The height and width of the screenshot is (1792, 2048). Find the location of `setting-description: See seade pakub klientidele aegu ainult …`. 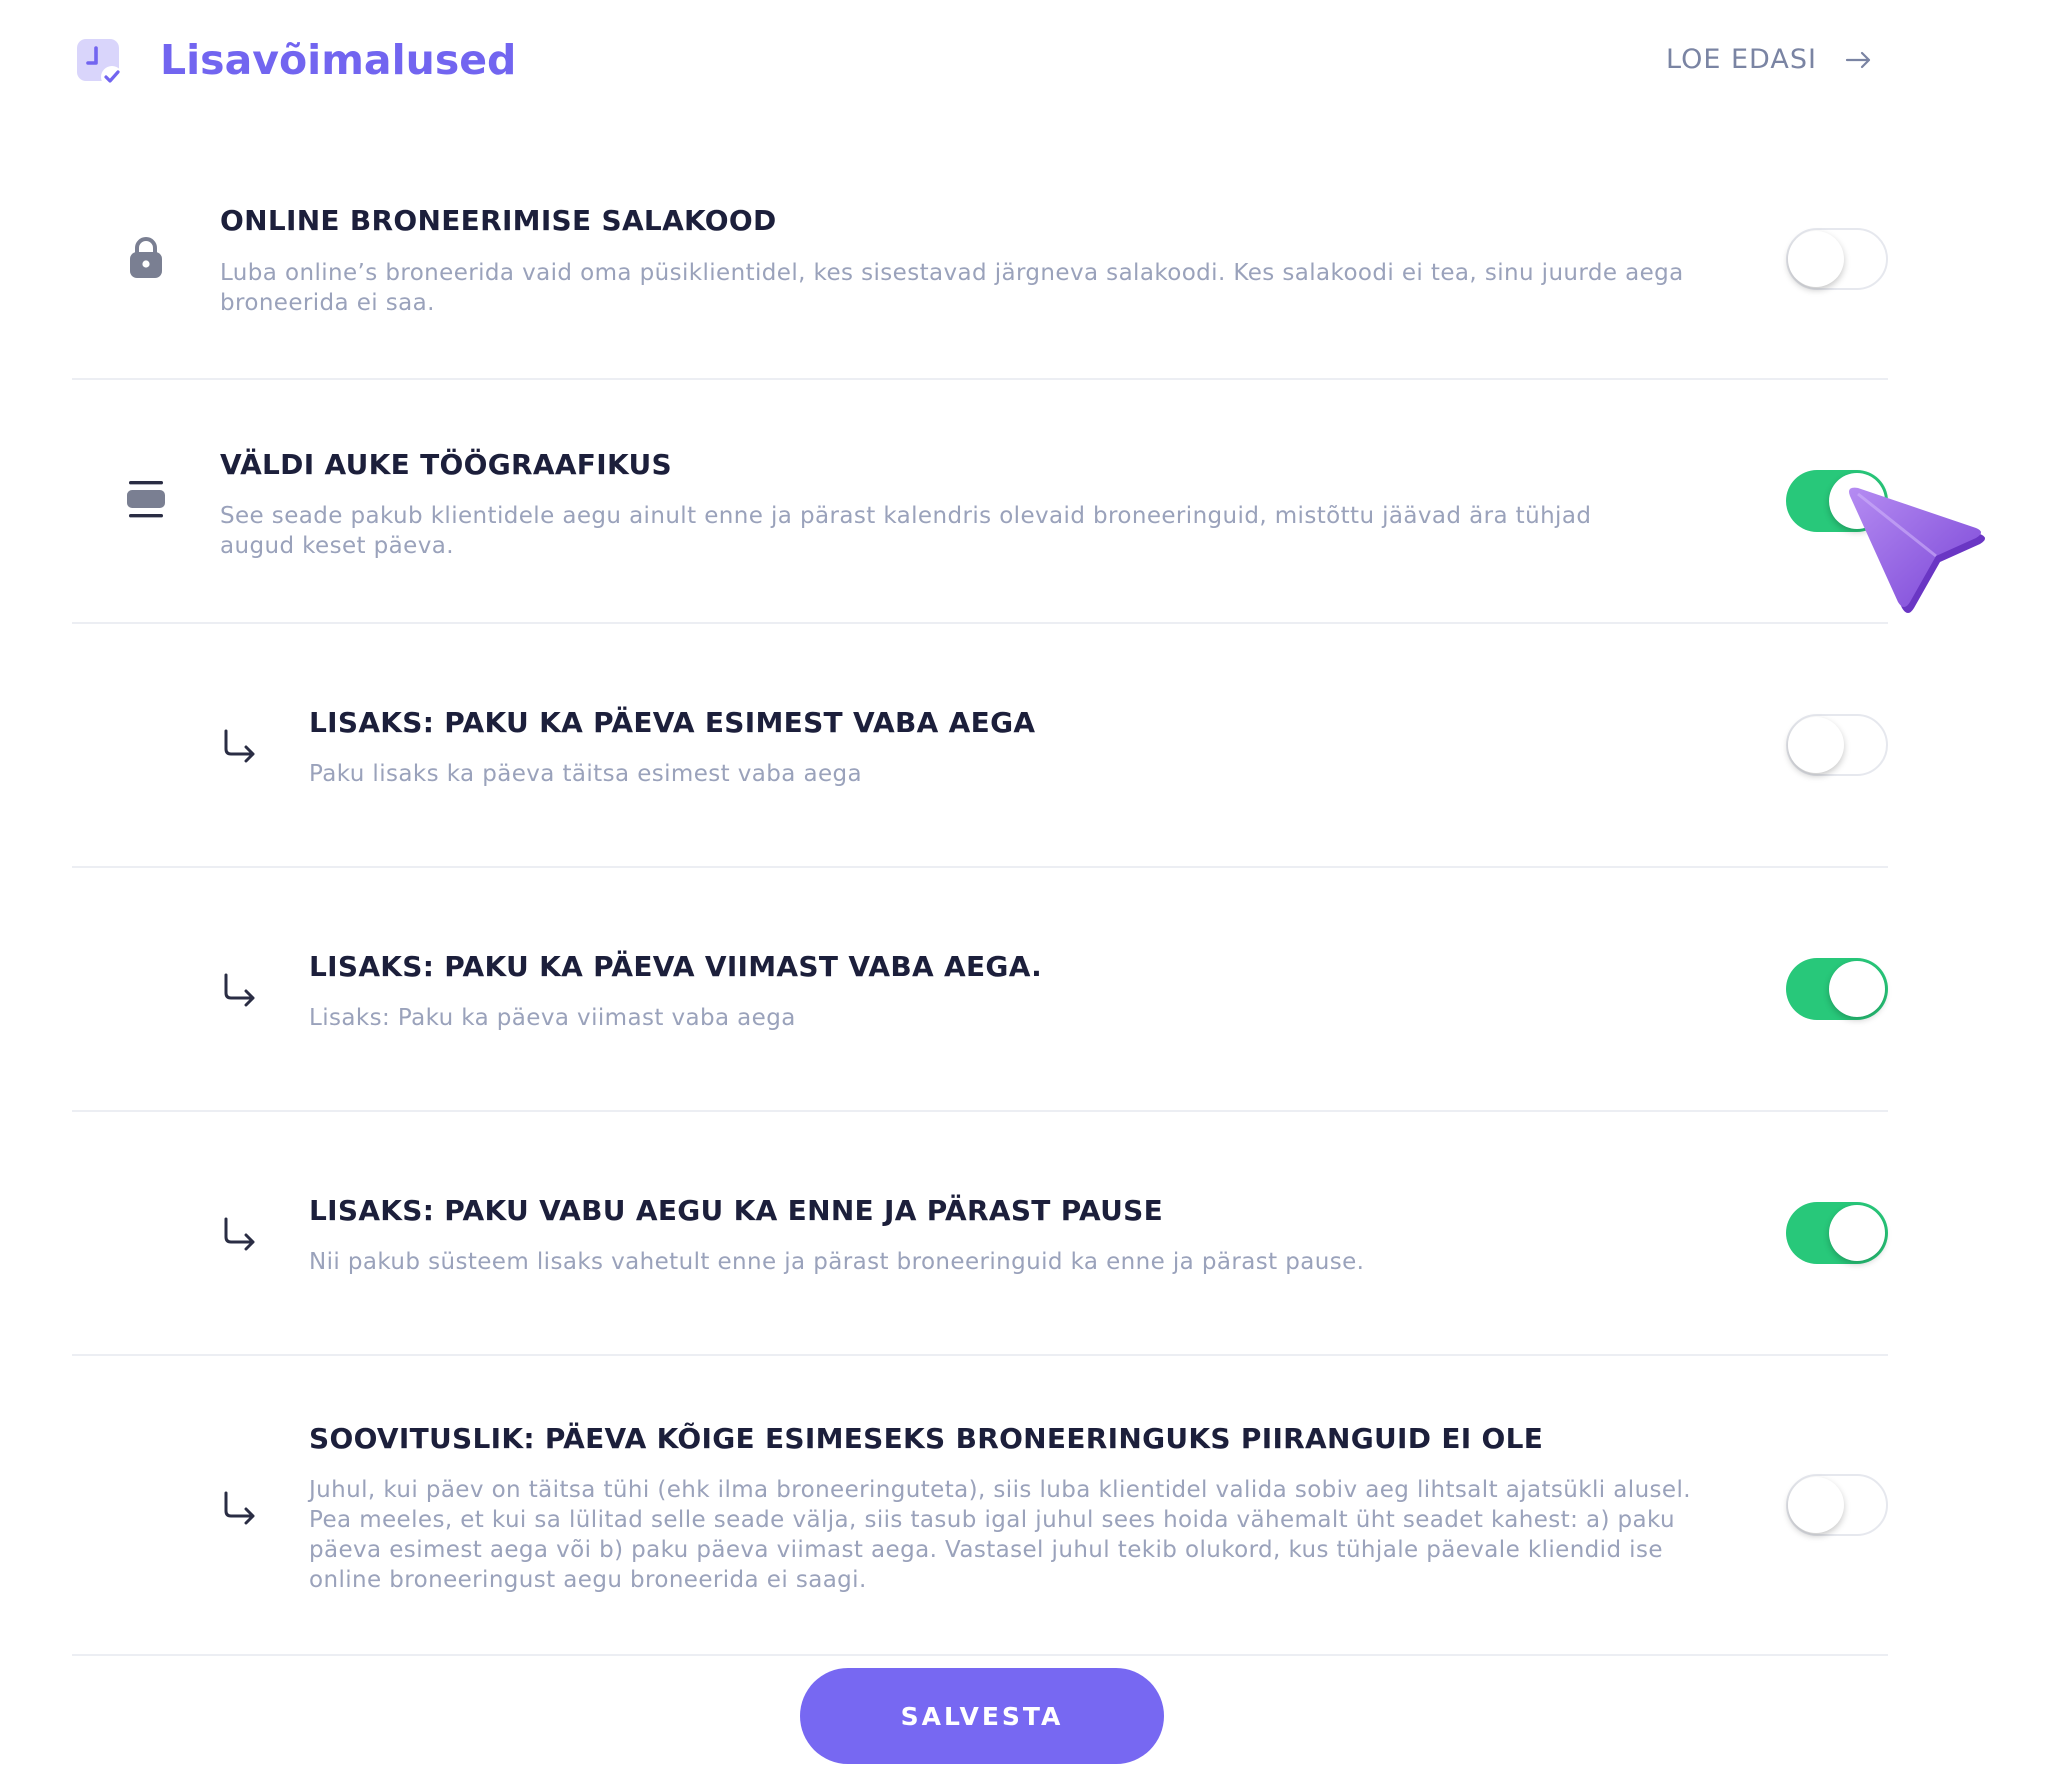

setting-description: See seade pakub klientidele aegu ainult … is located at coordinates (906, 531).